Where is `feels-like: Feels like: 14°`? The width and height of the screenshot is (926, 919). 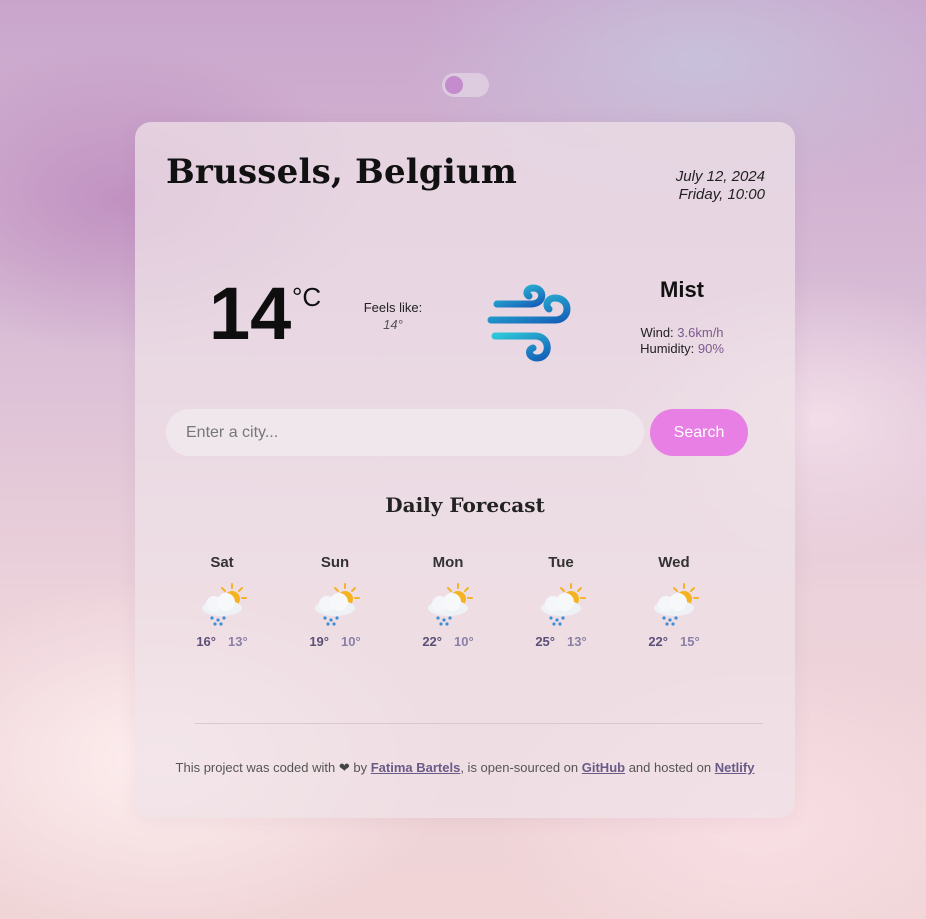
feels-like: Feels like: 14° is located at coordinates (393, 316).